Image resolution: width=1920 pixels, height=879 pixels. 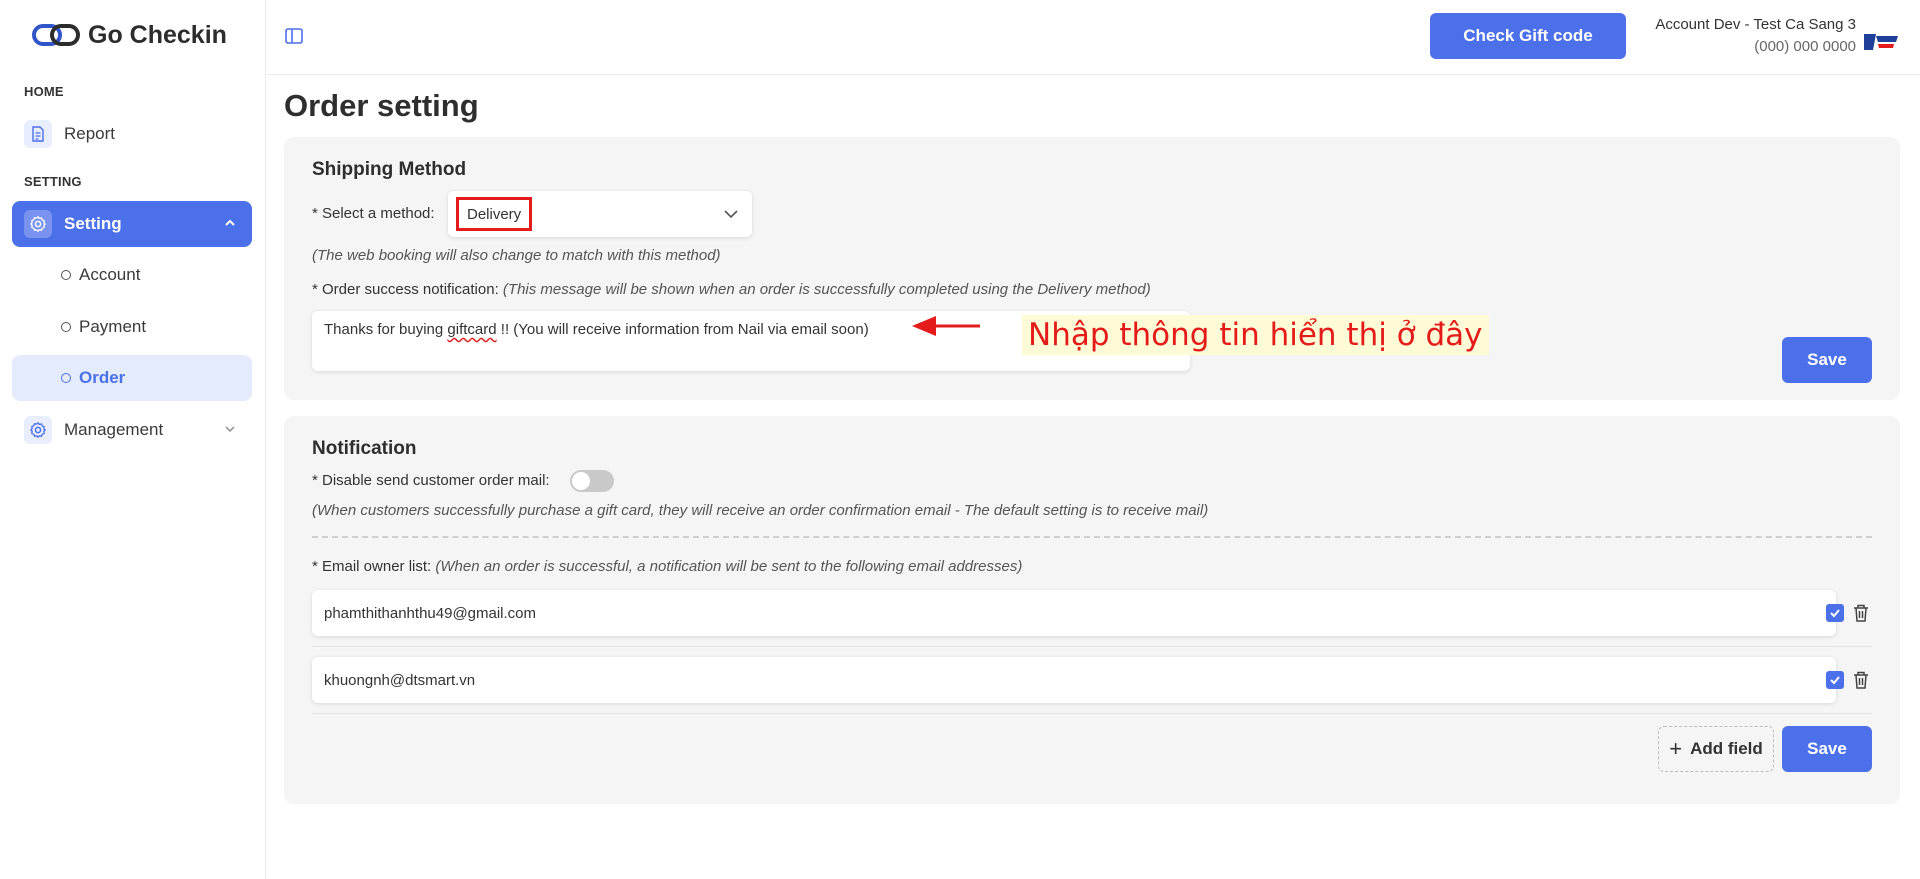 What do you see at coordinates (1805, 46) in the screenshot?
I see `account-phone: (000) 000 0000` at bounding box center [1805, 46].